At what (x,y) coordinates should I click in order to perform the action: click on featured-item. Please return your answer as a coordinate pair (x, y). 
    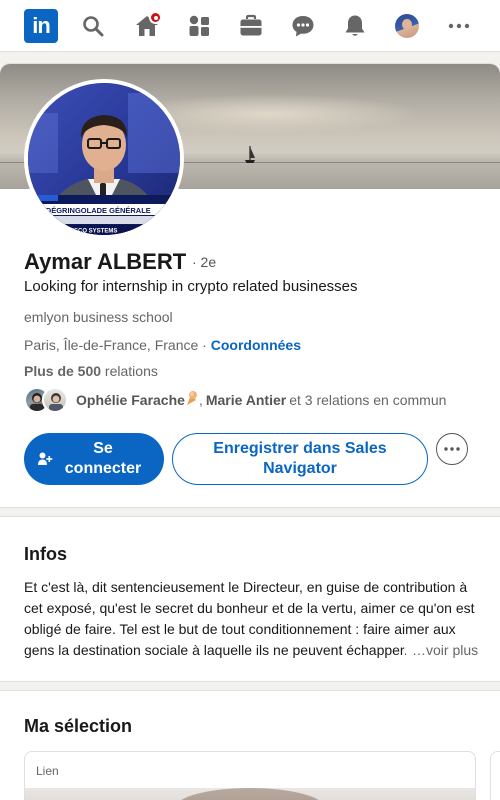
    Looking at the image, I should click on (495, 775).